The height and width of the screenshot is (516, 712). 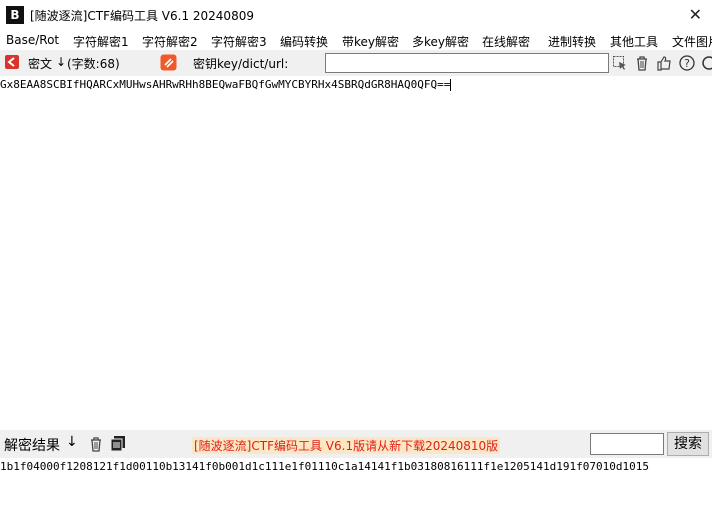 What do you see at coordinates (40, 64) in the screenshot?
I see `ciphertext-label: 密文` at bounding box center [40, 64].